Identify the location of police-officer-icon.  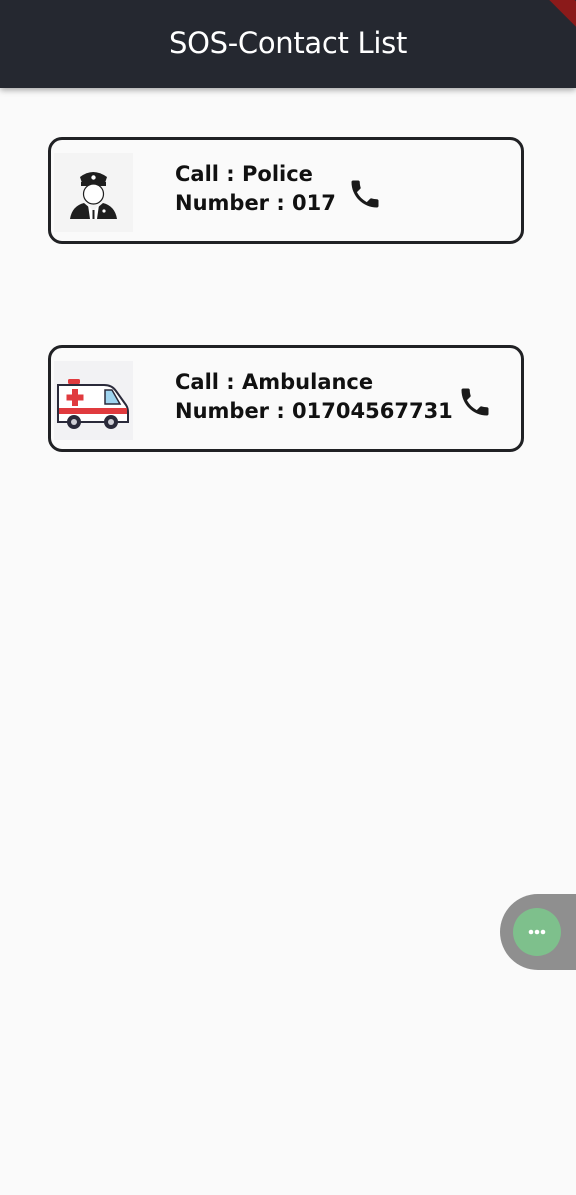
(93, 192).